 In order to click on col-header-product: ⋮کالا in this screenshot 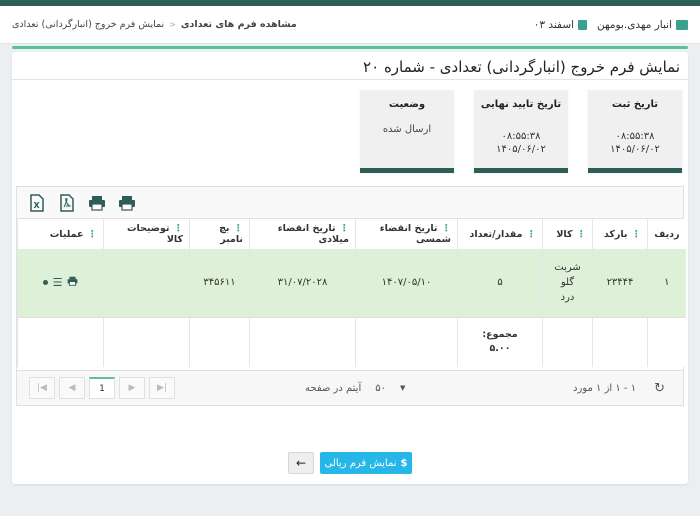, I will do `click(567, 234)`.